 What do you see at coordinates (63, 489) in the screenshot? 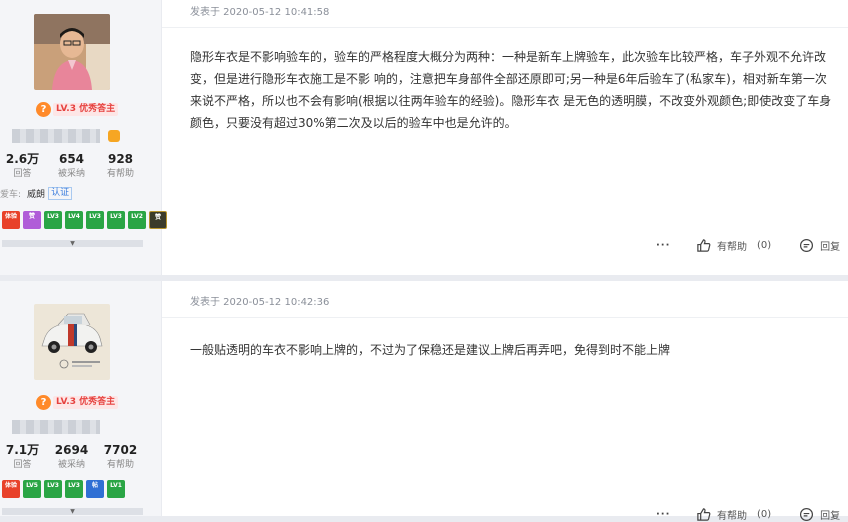
I see `medal-list: 体验 LV5 LV3 LV3 帖 LV1` at bounding box center [63, 489].